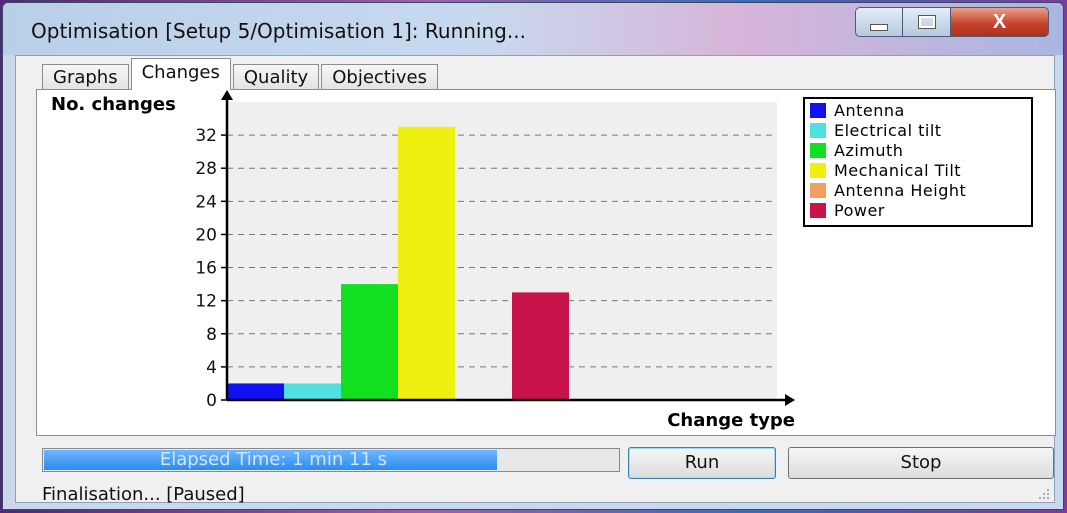 Image resolution: width=1067 pixels, height=513 pixels. I want to click on y-tick-label: 28, so click(206, 169).